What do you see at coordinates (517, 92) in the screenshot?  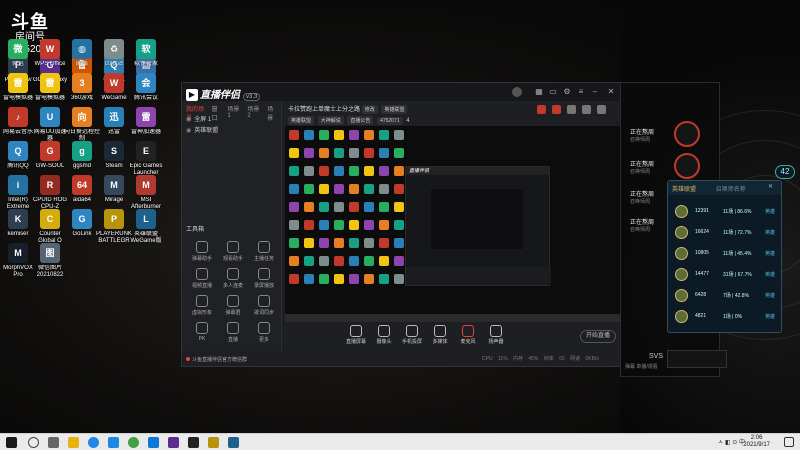 I see `avatar` at bounding box center [517, 92].